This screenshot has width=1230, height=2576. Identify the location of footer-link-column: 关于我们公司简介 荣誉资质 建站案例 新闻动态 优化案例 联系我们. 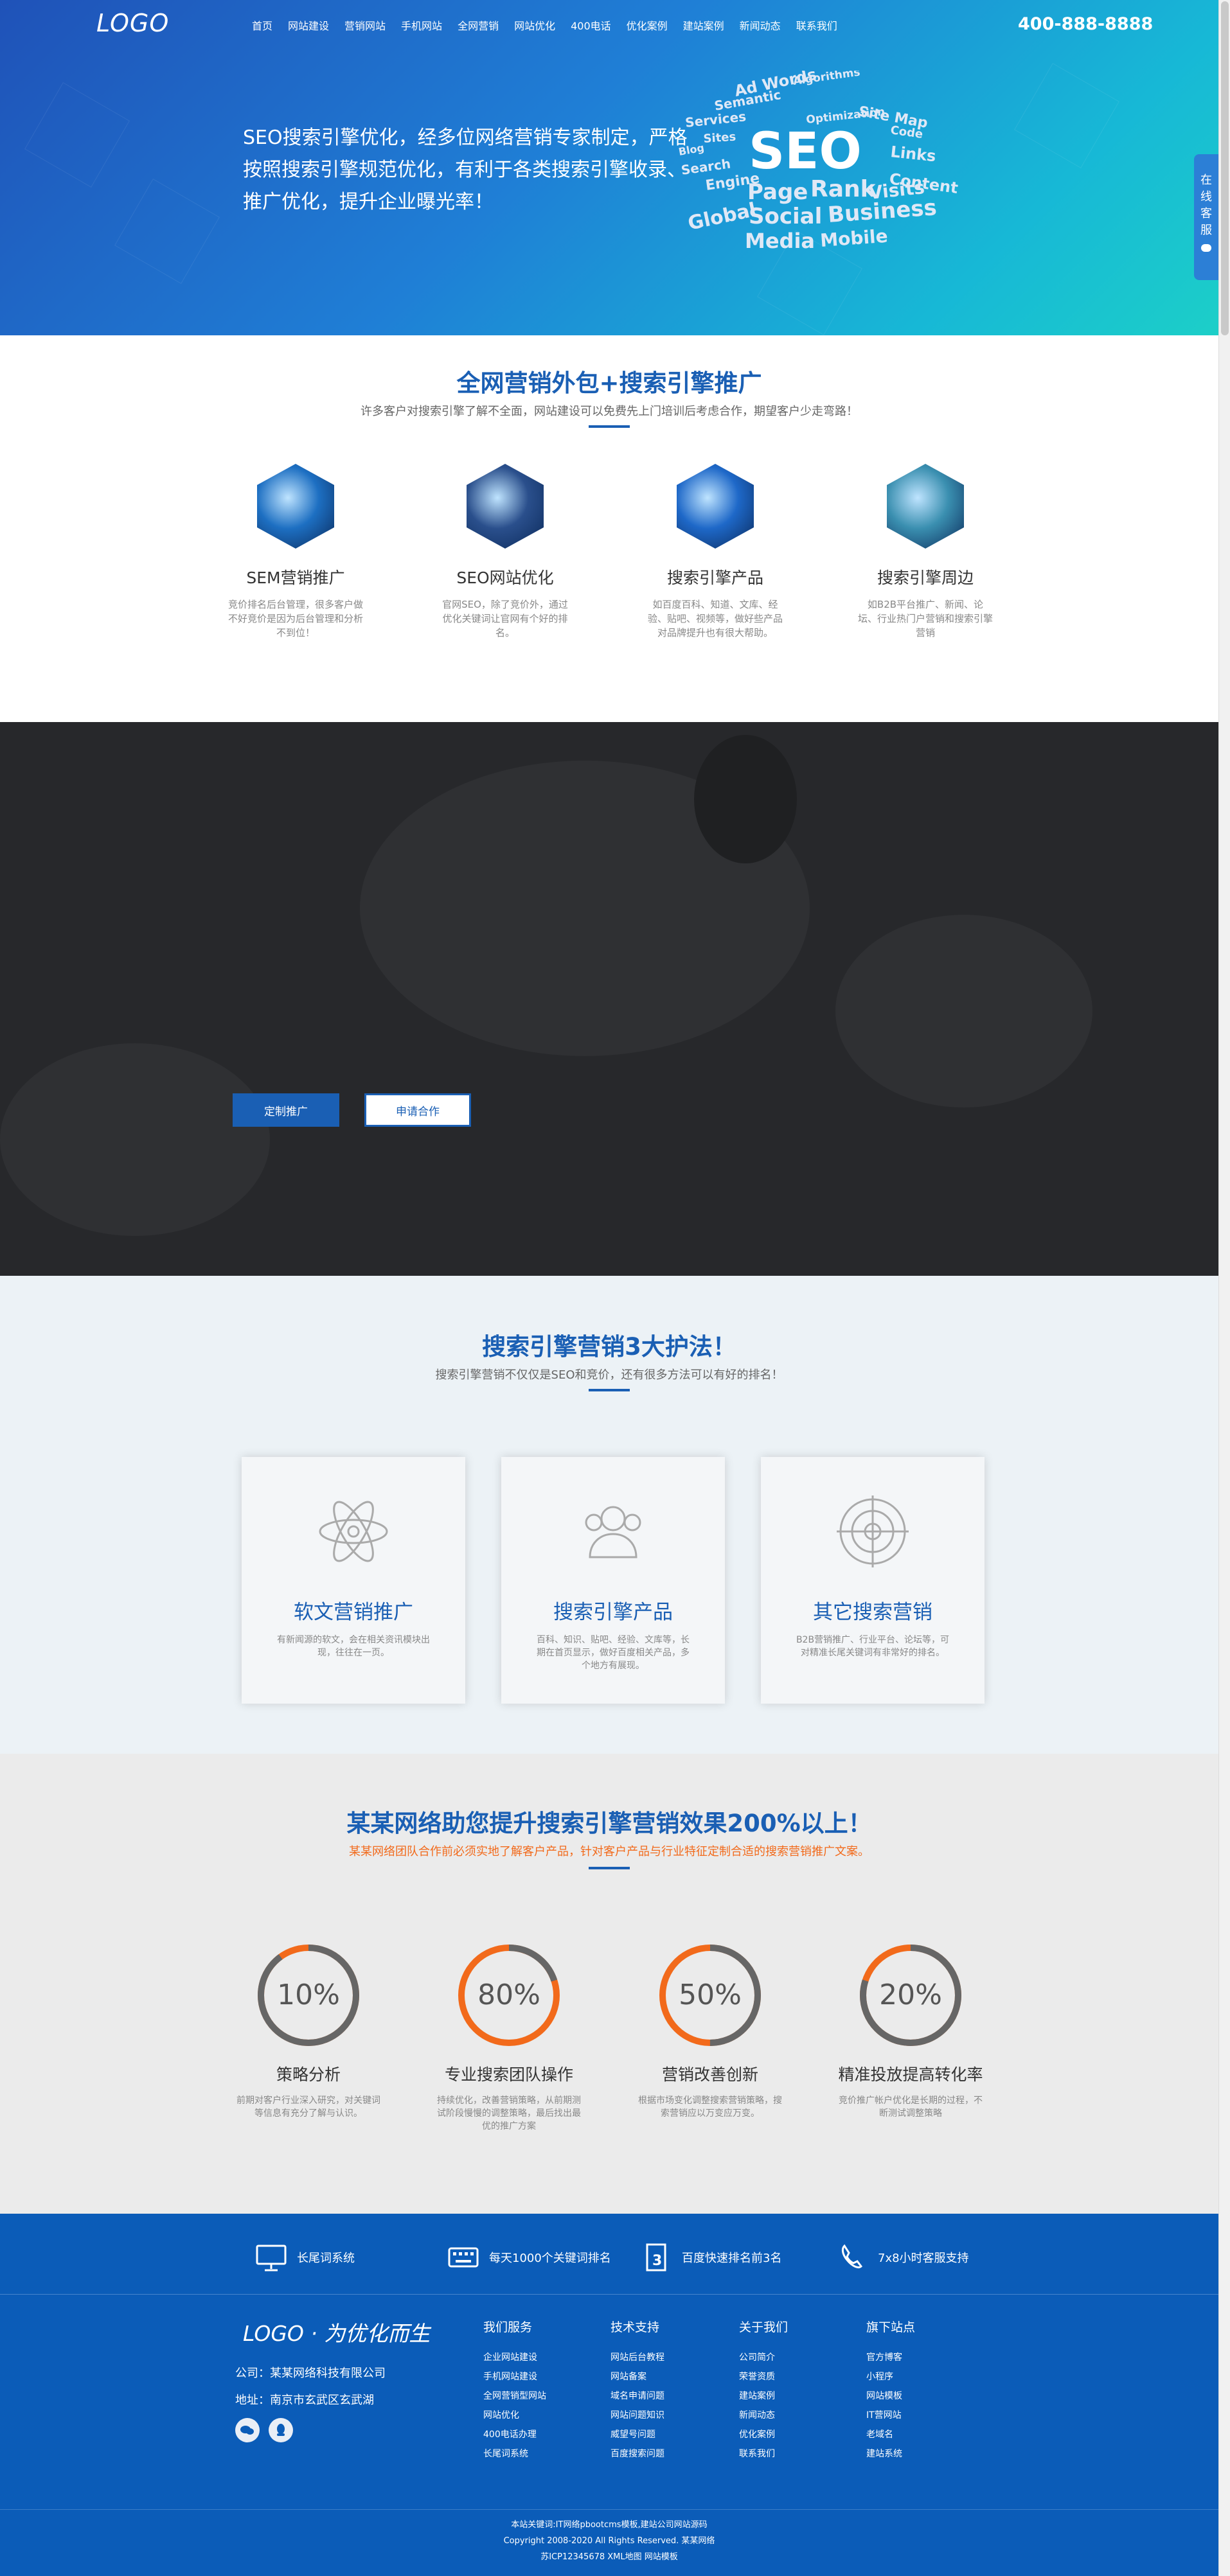
(797, 2391).